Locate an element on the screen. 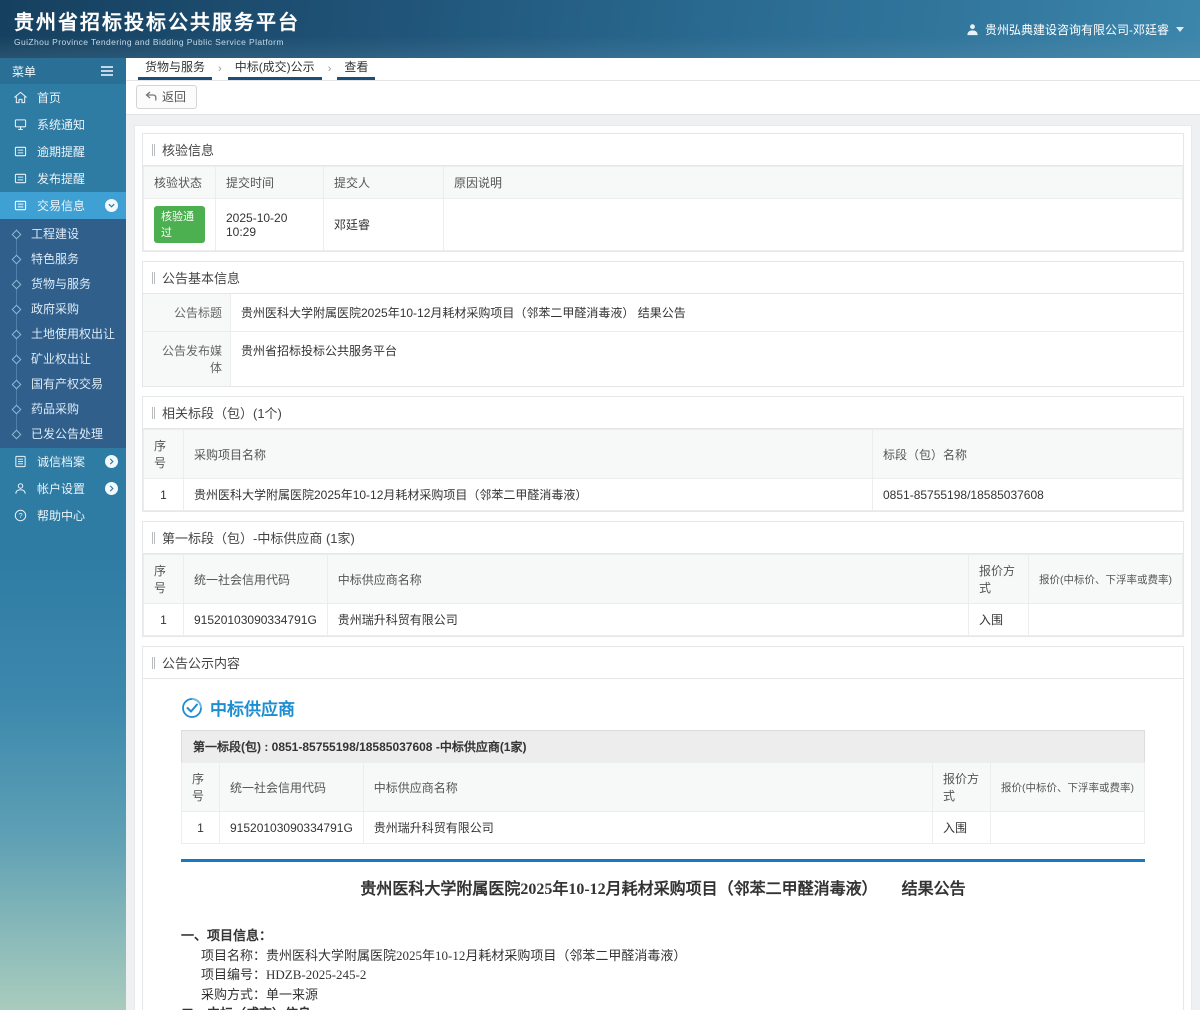 The width and height of the screenshot is (1200, 1010). publish-media-value: 贵州省招标投标公共服务平台 is located at coordinates (319, 351).